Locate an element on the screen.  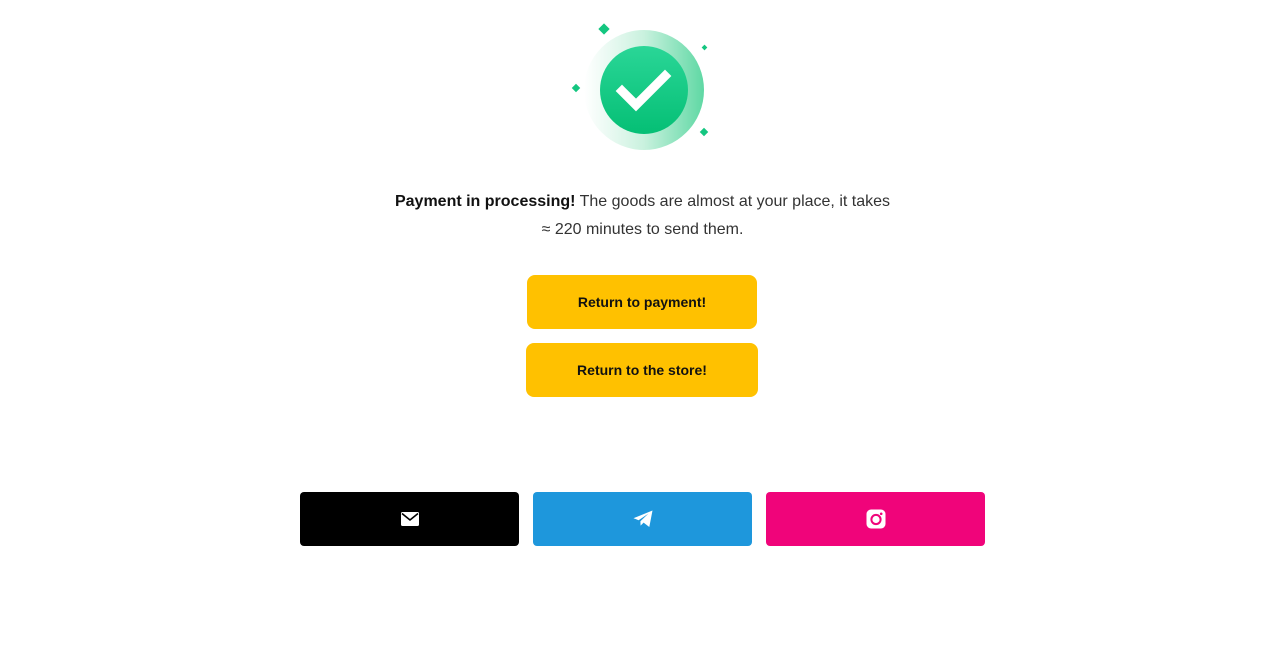
telegram-icon is located at coordinates (642, 518).